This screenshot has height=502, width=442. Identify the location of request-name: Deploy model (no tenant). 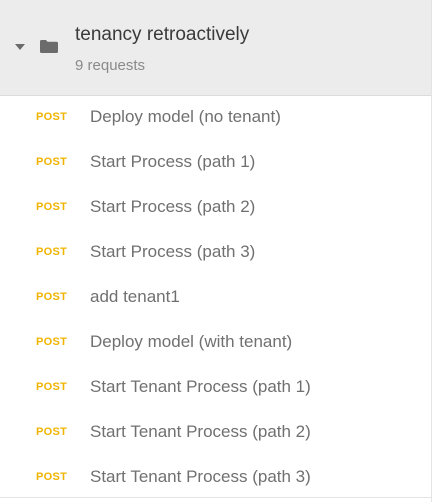
(185, 116).